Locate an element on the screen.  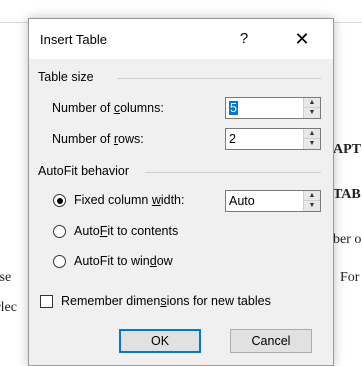
doc-fragment: rlec is located at coordinates (8, 307).